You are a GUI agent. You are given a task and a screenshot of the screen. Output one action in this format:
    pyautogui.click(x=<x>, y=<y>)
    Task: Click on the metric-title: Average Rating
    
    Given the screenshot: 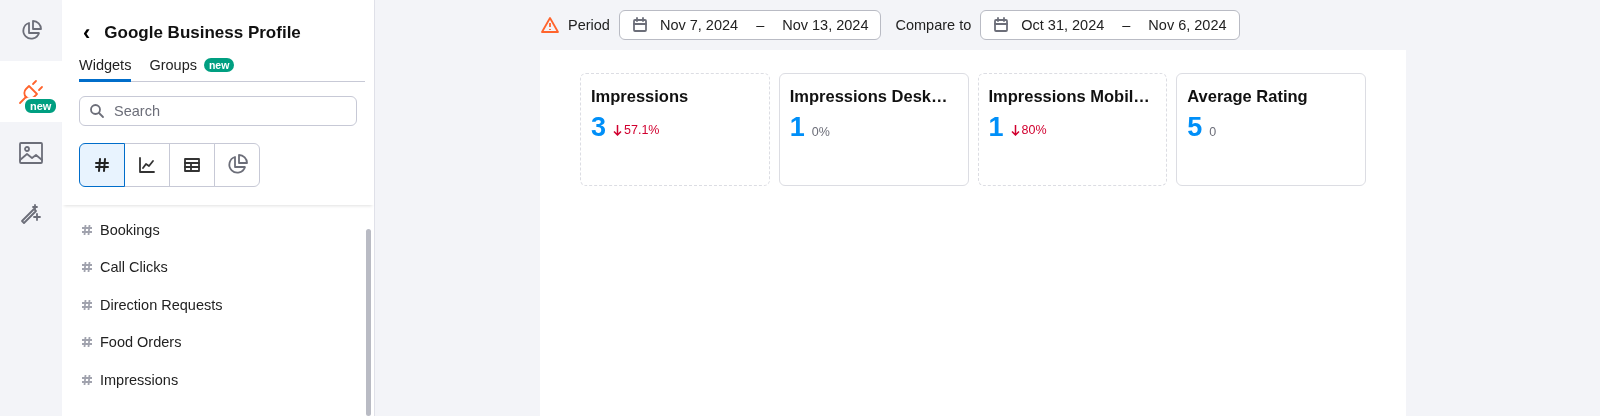 What is the action you would take?
    pyautogui.click(x=1248, y=96)
    